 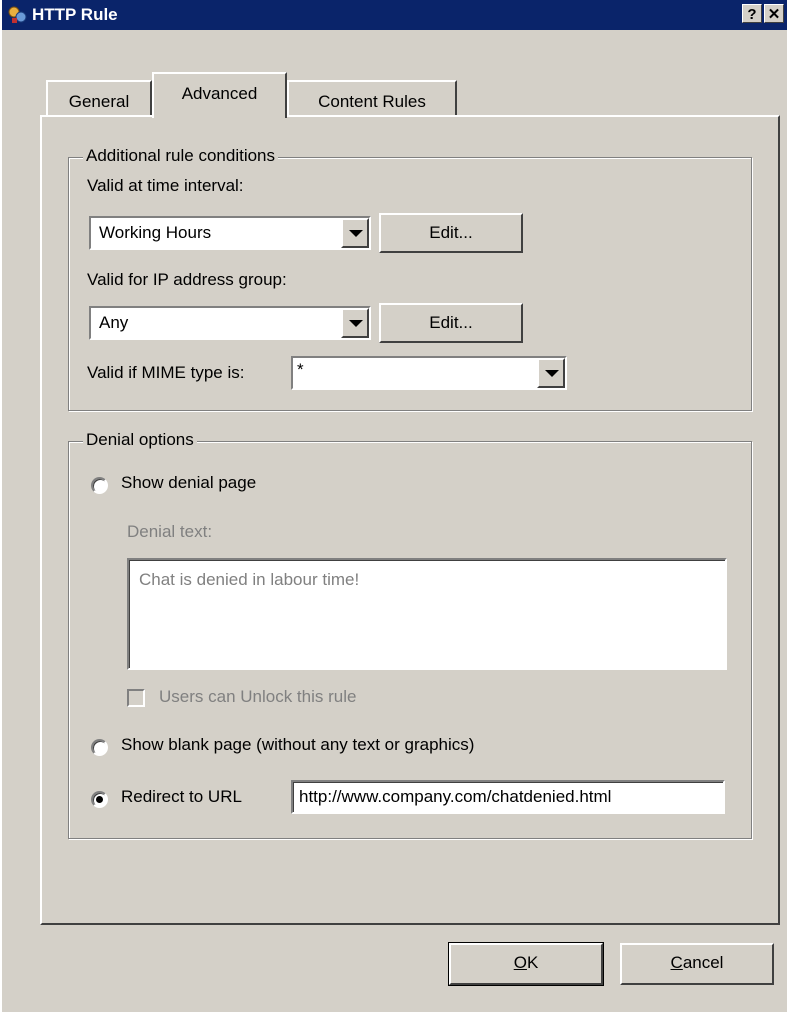 What do you see at coordinates (676, 962) in the screenshot?
I see `cancel-accelerator: C` at bounding box center [676, 962].